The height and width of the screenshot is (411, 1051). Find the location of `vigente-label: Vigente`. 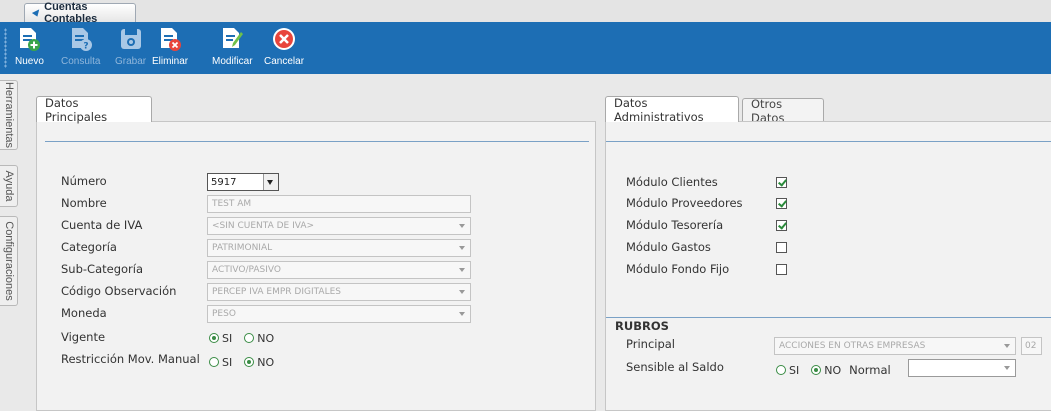

vigente-label: Vigente is located at coordinates (83, 337).